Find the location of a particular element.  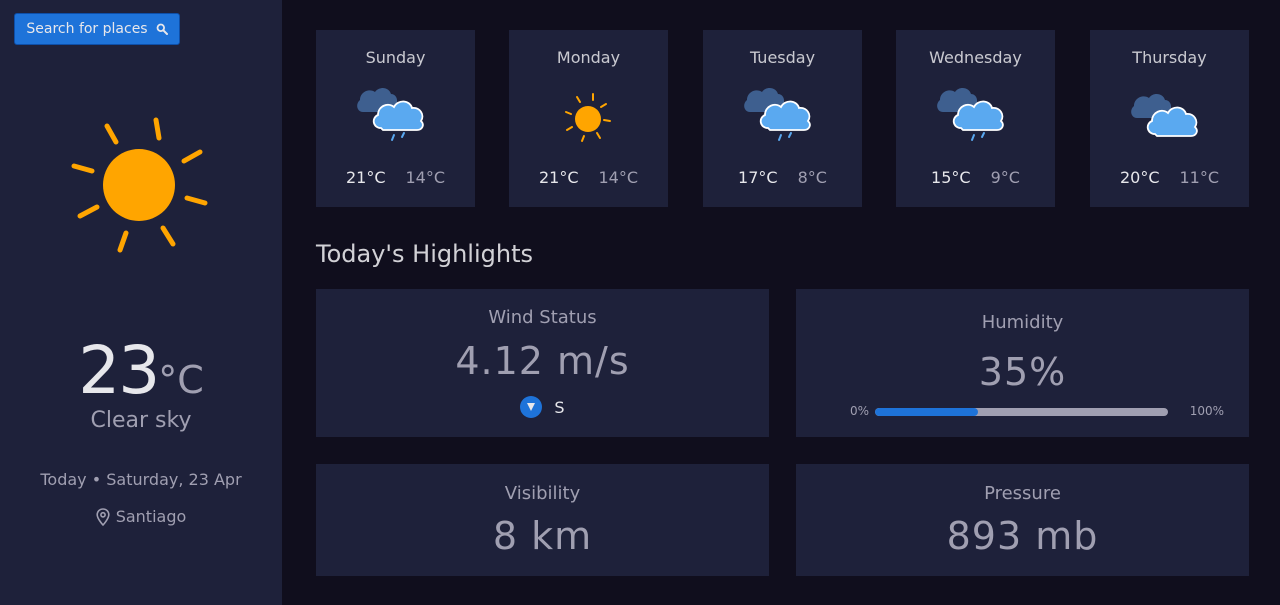

humidity-progress: 0% 100% is located at coordinates (1036, 411).